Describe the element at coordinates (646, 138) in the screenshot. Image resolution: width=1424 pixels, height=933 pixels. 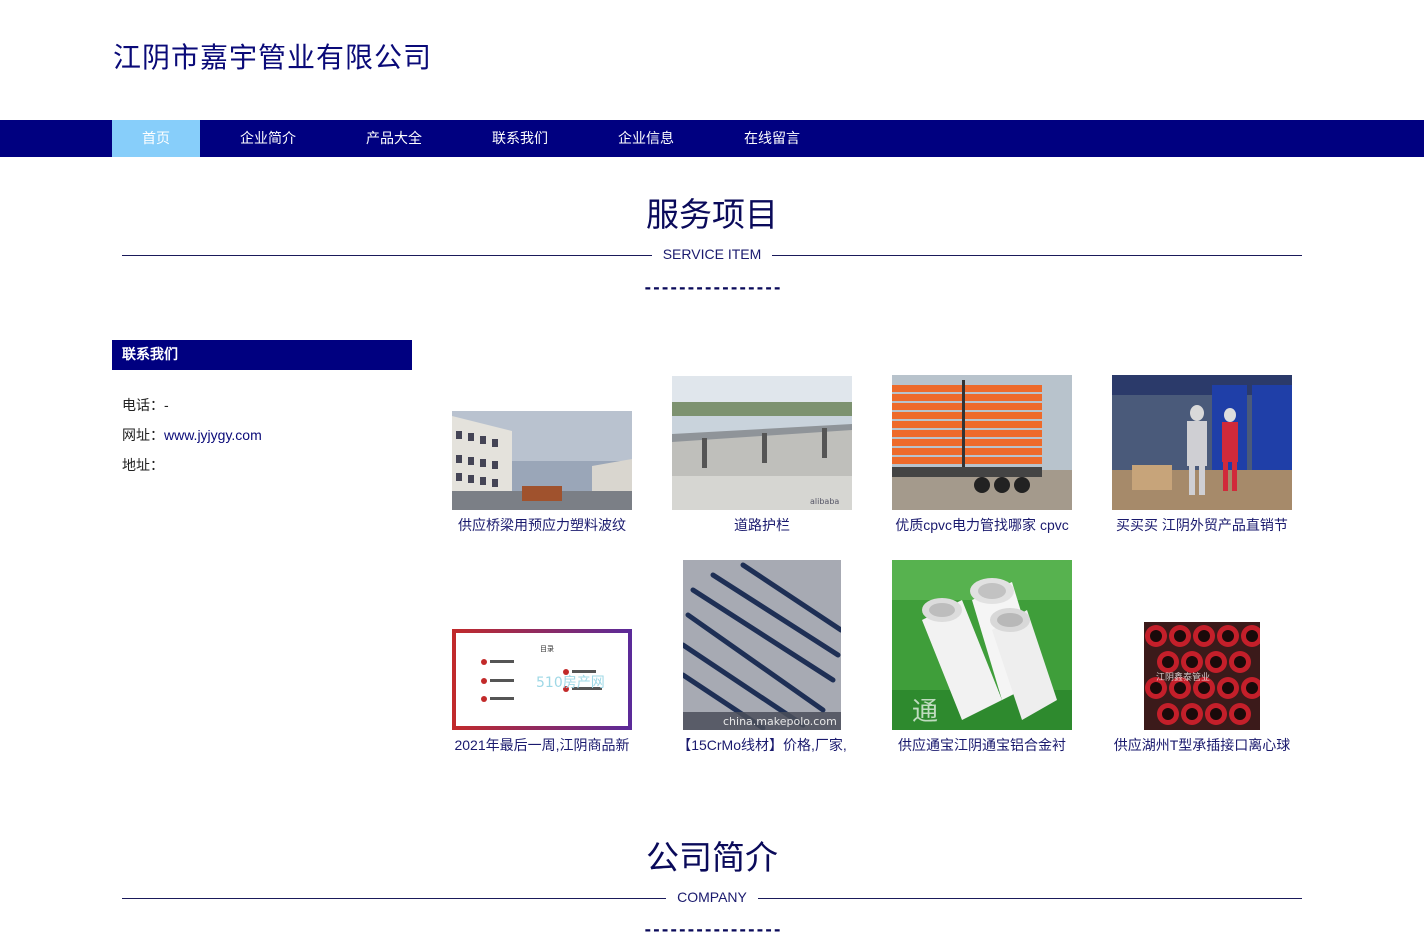
I see `nav-item-info: 企业信息` at that location.